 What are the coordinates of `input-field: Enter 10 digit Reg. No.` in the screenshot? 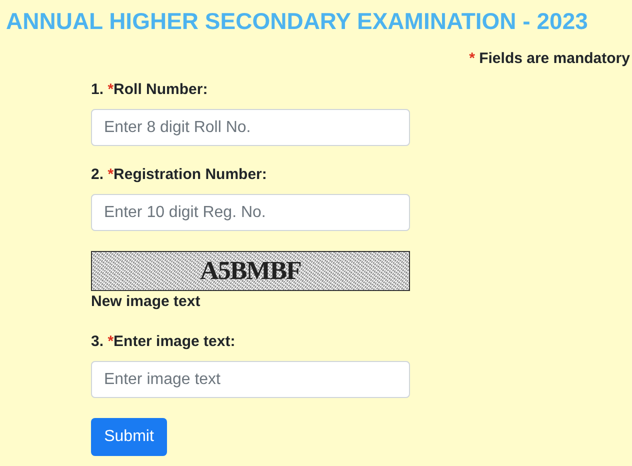 It's located at (250, 212).